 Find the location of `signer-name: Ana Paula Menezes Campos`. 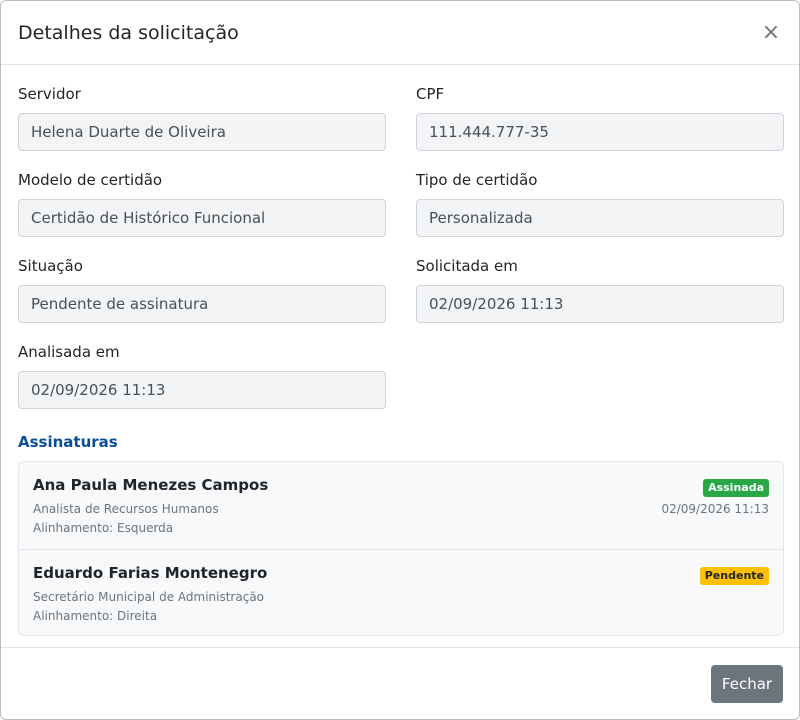

signer-name: Ana Paula Menezes Campos is located at coordinates (151, 485).